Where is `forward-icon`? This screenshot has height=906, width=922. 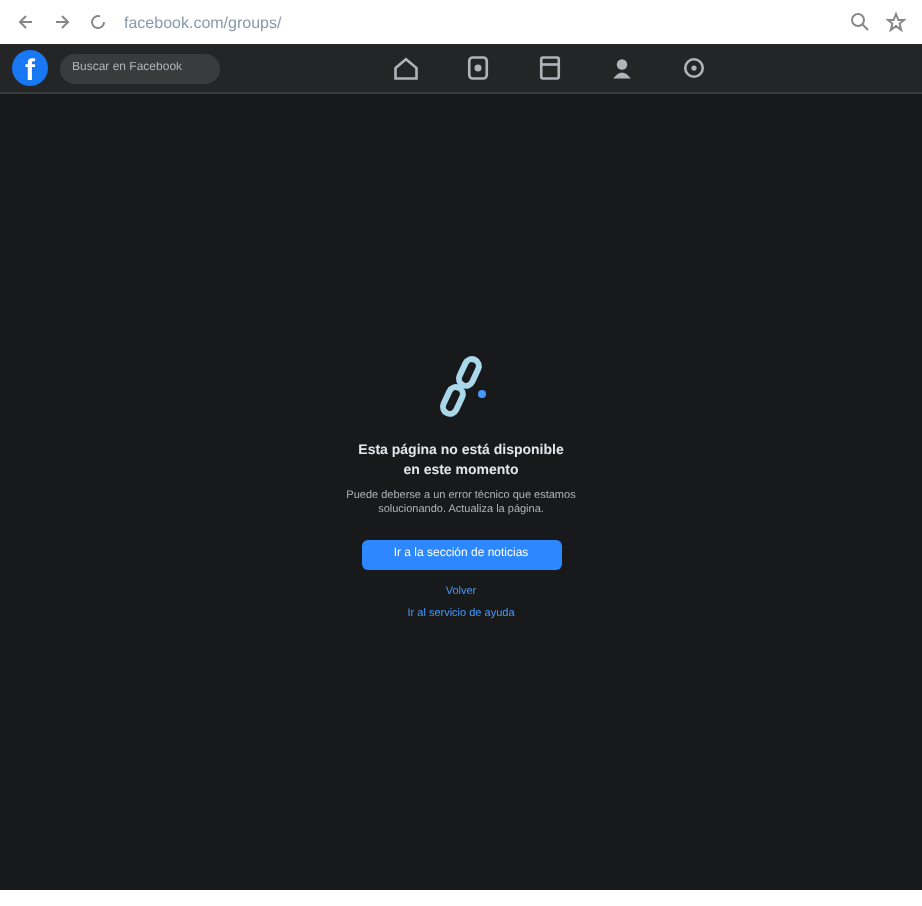
forward-icon is located at coordinates (62, 22).